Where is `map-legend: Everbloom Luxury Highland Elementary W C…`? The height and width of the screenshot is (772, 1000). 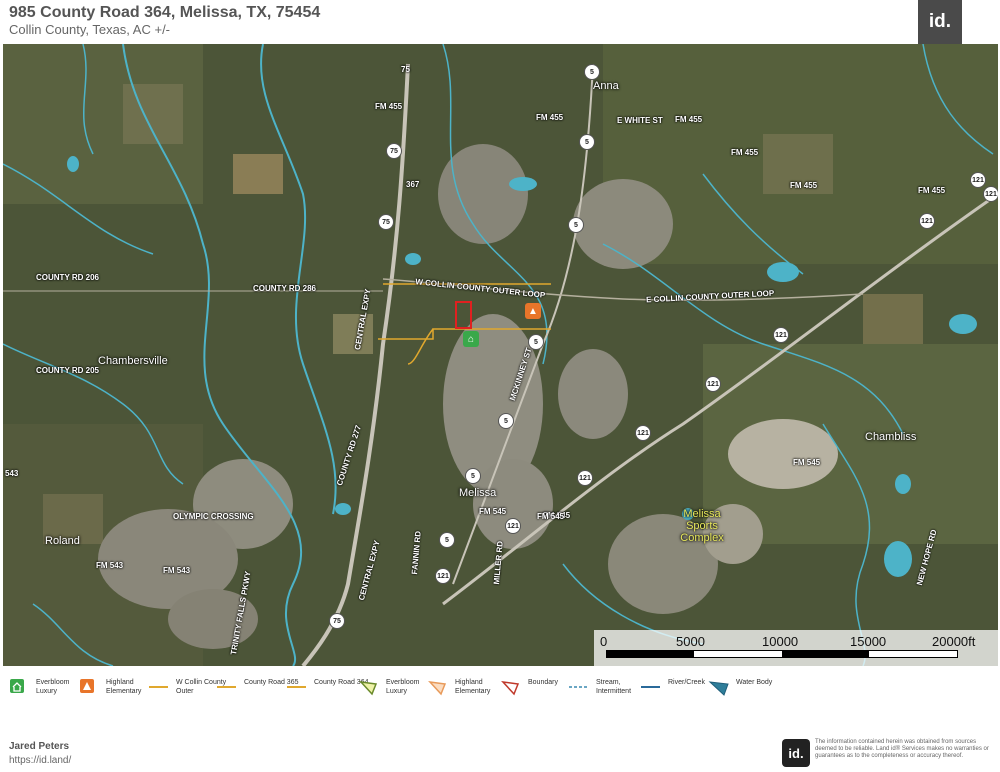
map-legend: Everbloom Luxury Highland Elementary W C… is located at coordinates (500, 687).